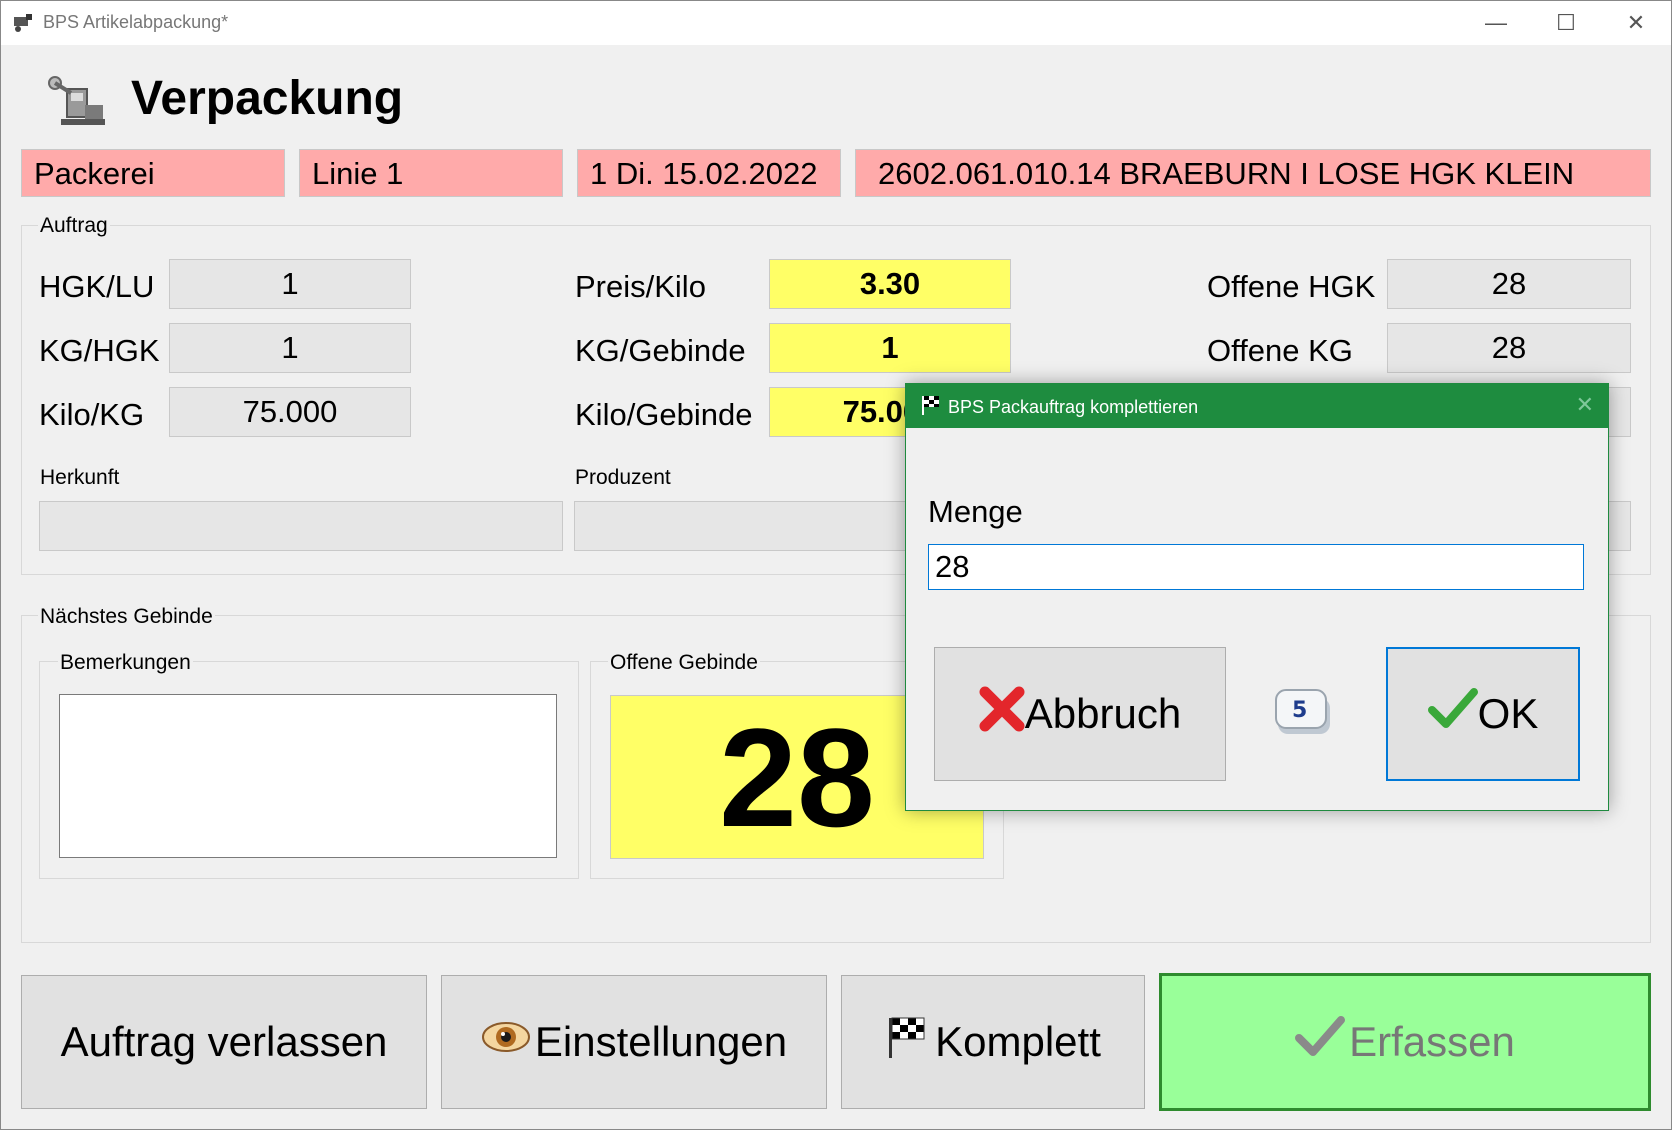  What do you see at coordinates (1636, 23) in the screenshot?
I see `close-button: ✕` at bounding box center [1636, 23].